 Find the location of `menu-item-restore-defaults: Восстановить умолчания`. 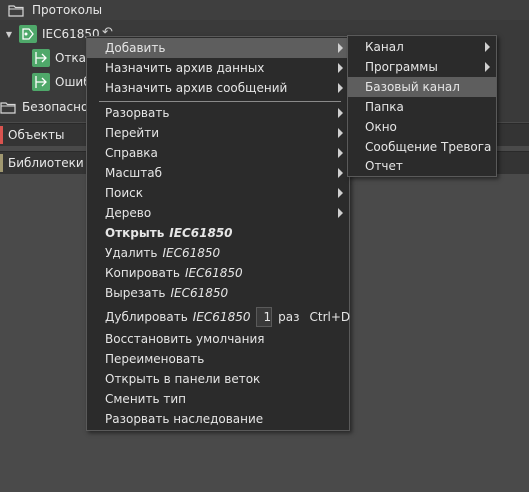

menu-item-restore-defaults: Восстановить умолчания is located at coordinates (218, 339).